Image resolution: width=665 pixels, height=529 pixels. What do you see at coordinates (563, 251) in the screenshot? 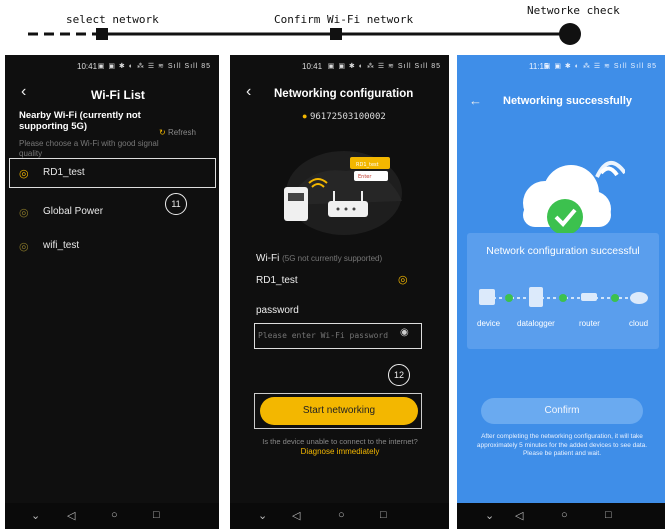
I see `success-message: Network configuration successful` at bounding box center [563, 251].